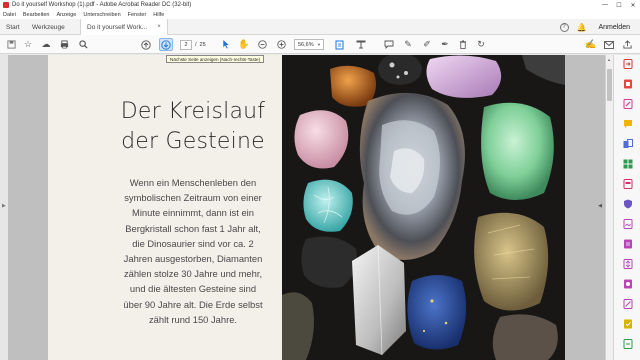 The image size is (640, 360). Describe the element at coordinates (193, 228) in the screenshot. I see `body-line: Bergkristall schon fast 1 Jahr alt,` at that location.